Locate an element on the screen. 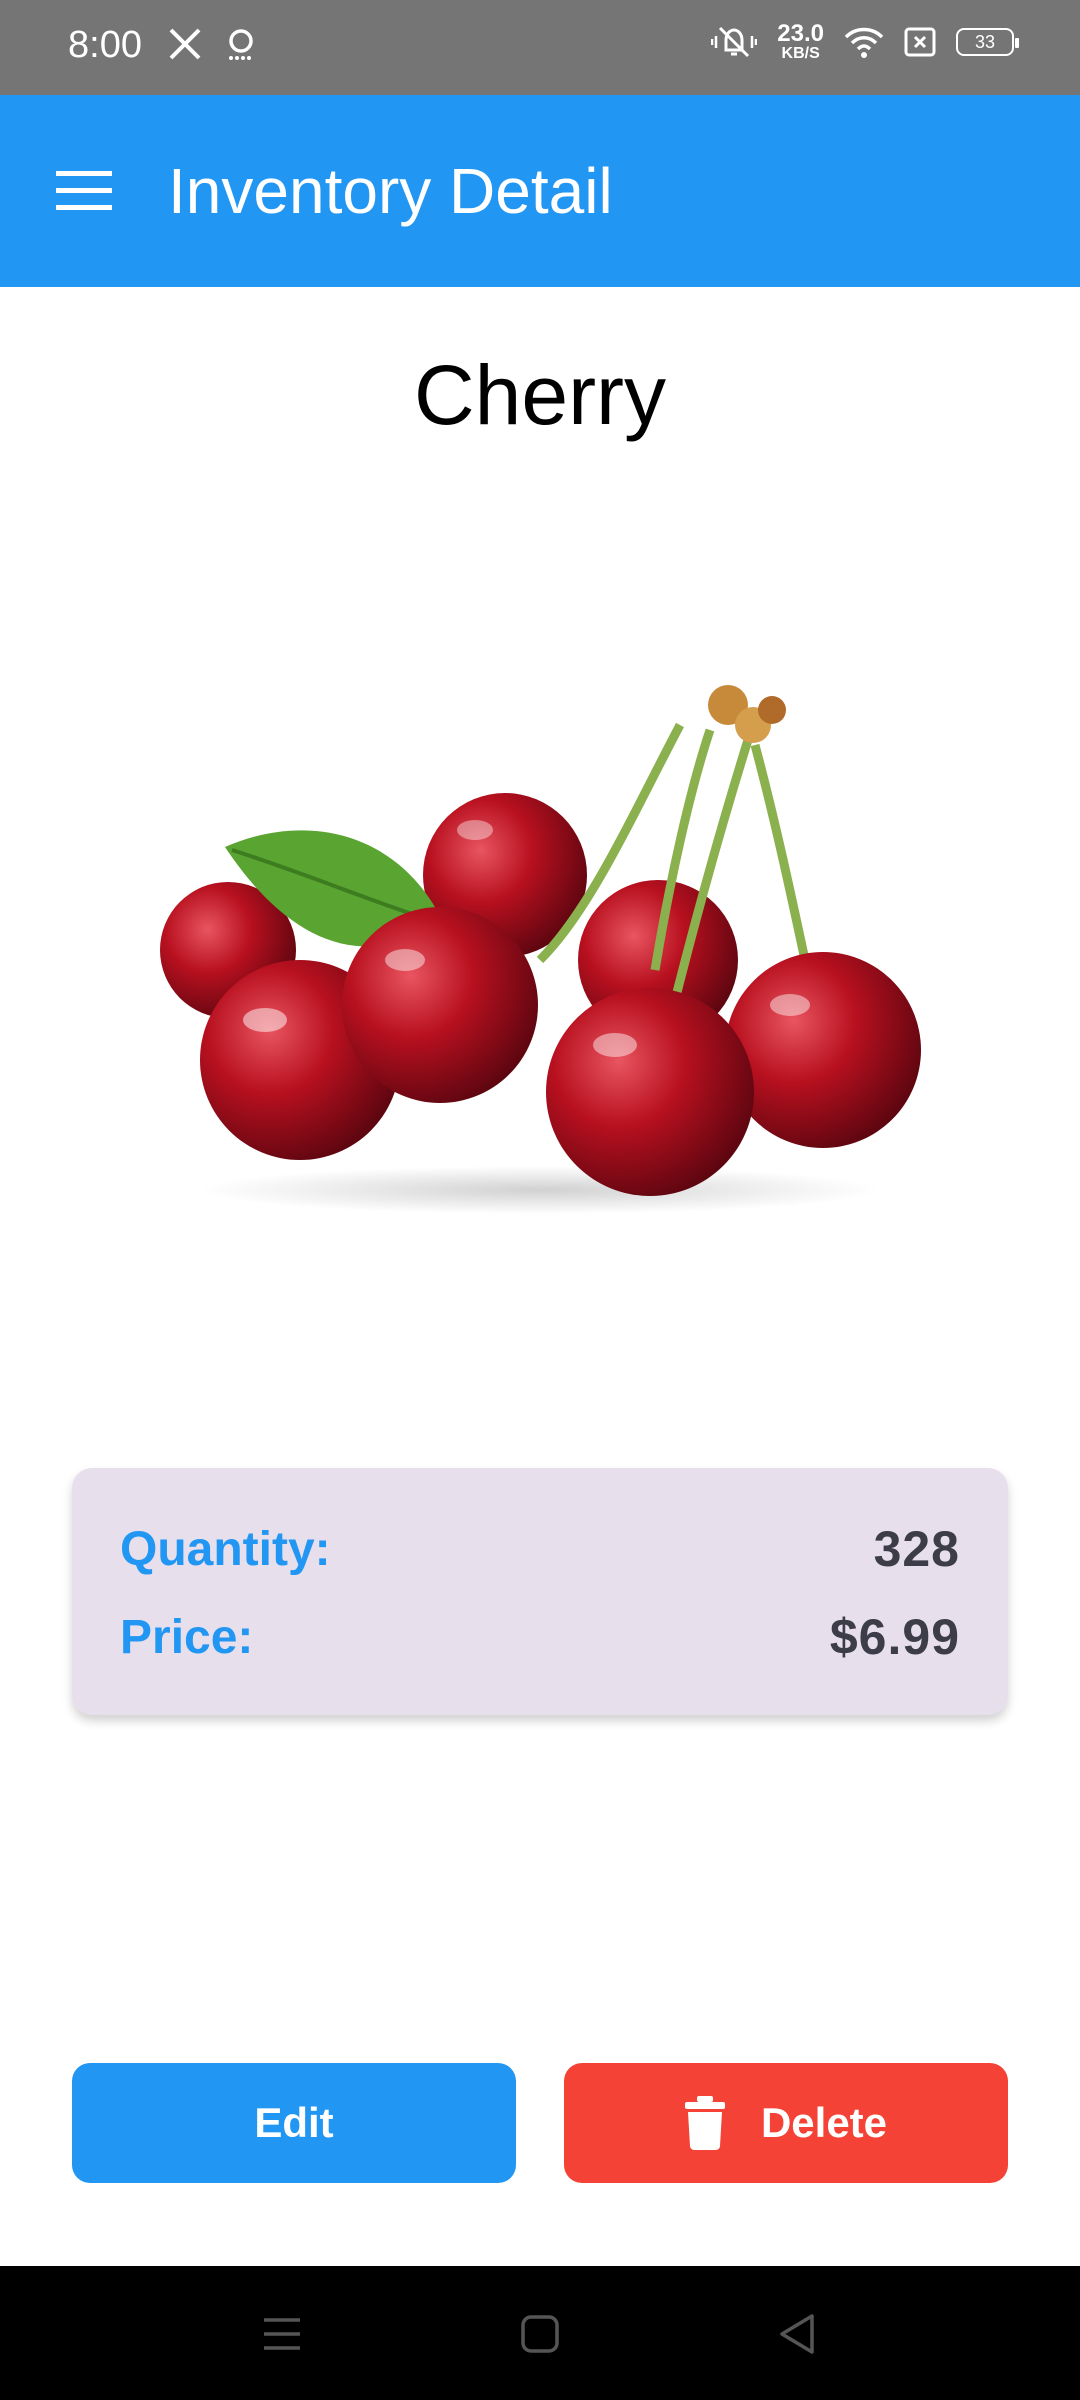  home-icon is located at coordinates (540, 2334).